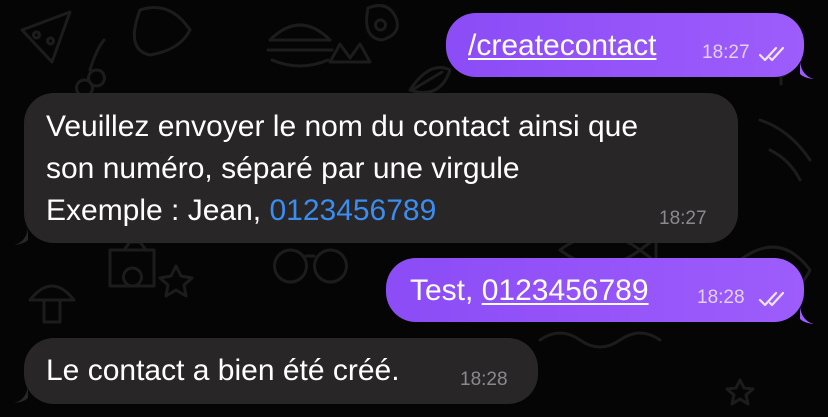 This screenshot has width=828, height=417. Describe the element at coordinates (350, 53) in the screenshot. I see `crown-doodle` at that location.